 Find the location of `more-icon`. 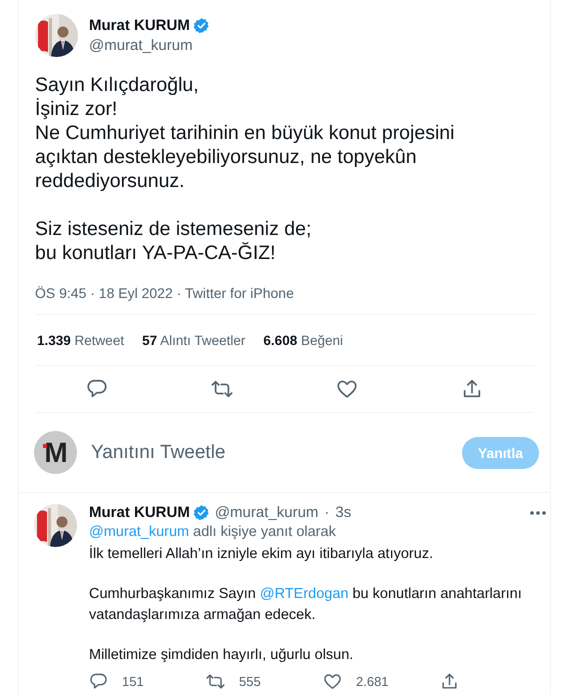

more-icon is located at coordinates (538, 513).